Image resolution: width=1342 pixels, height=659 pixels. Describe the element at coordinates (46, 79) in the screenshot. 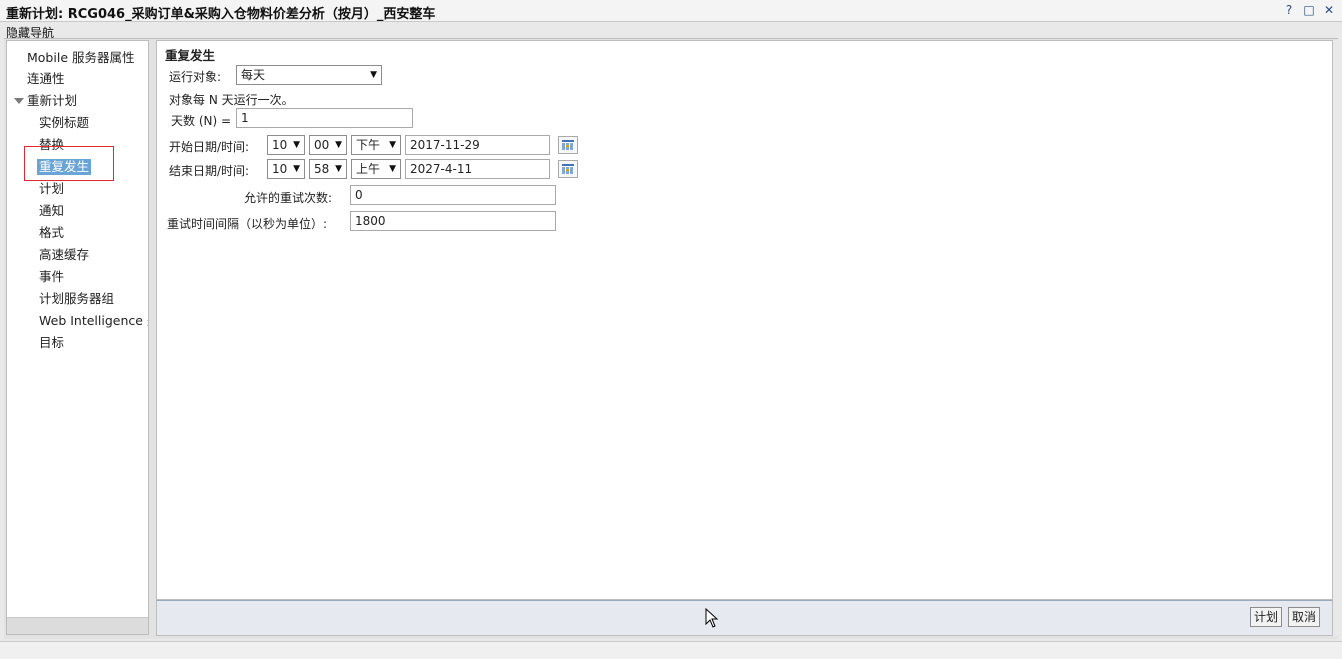

I see `sidebar-item-connectivity: 连通性` at that location.